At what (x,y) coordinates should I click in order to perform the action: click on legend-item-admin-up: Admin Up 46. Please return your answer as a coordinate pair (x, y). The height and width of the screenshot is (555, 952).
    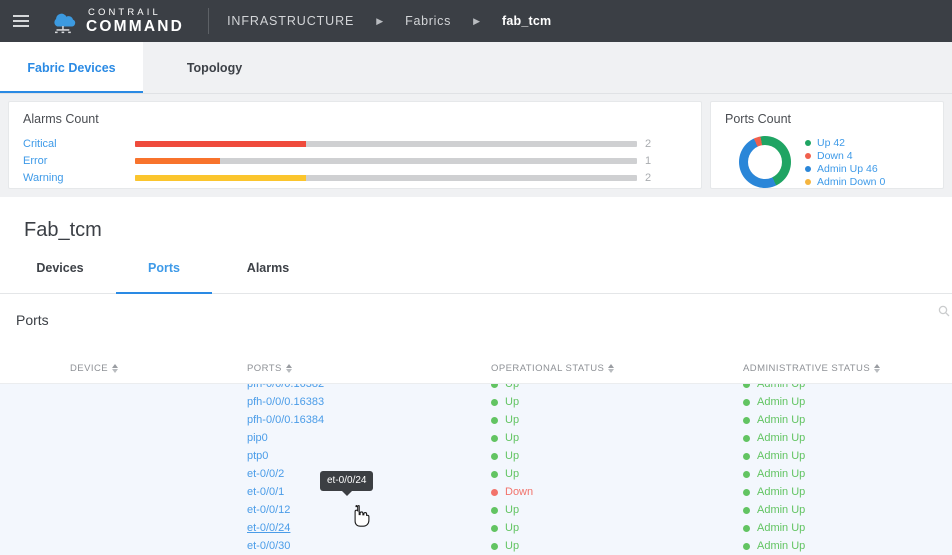
    Looking at the image, I should click on (845, 169).